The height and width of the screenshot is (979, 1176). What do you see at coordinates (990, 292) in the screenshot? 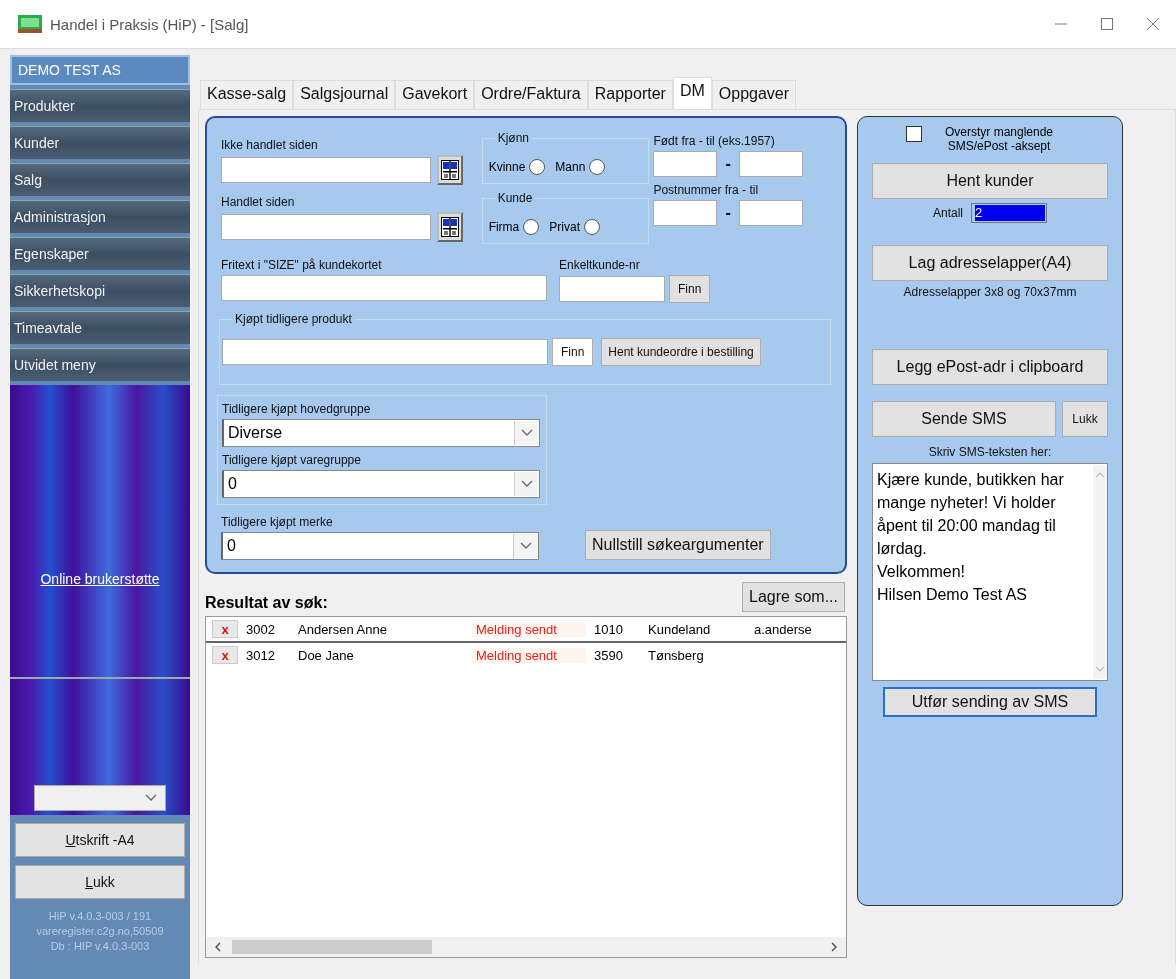
I see `labels-note: Adresselapper 3x8 og 70x37mm` at bounding box center [990, 292].